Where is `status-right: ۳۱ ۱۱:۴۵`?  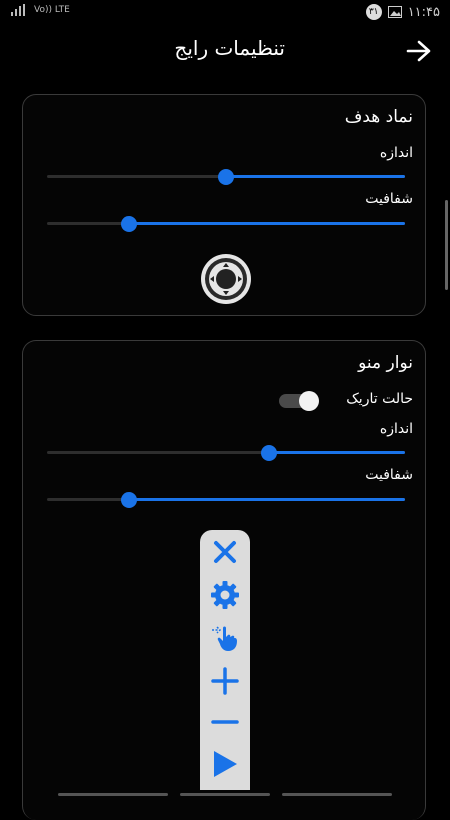 status-right: ۳۱ ۱۱:۴۵ is located at coordinates (402, 12).